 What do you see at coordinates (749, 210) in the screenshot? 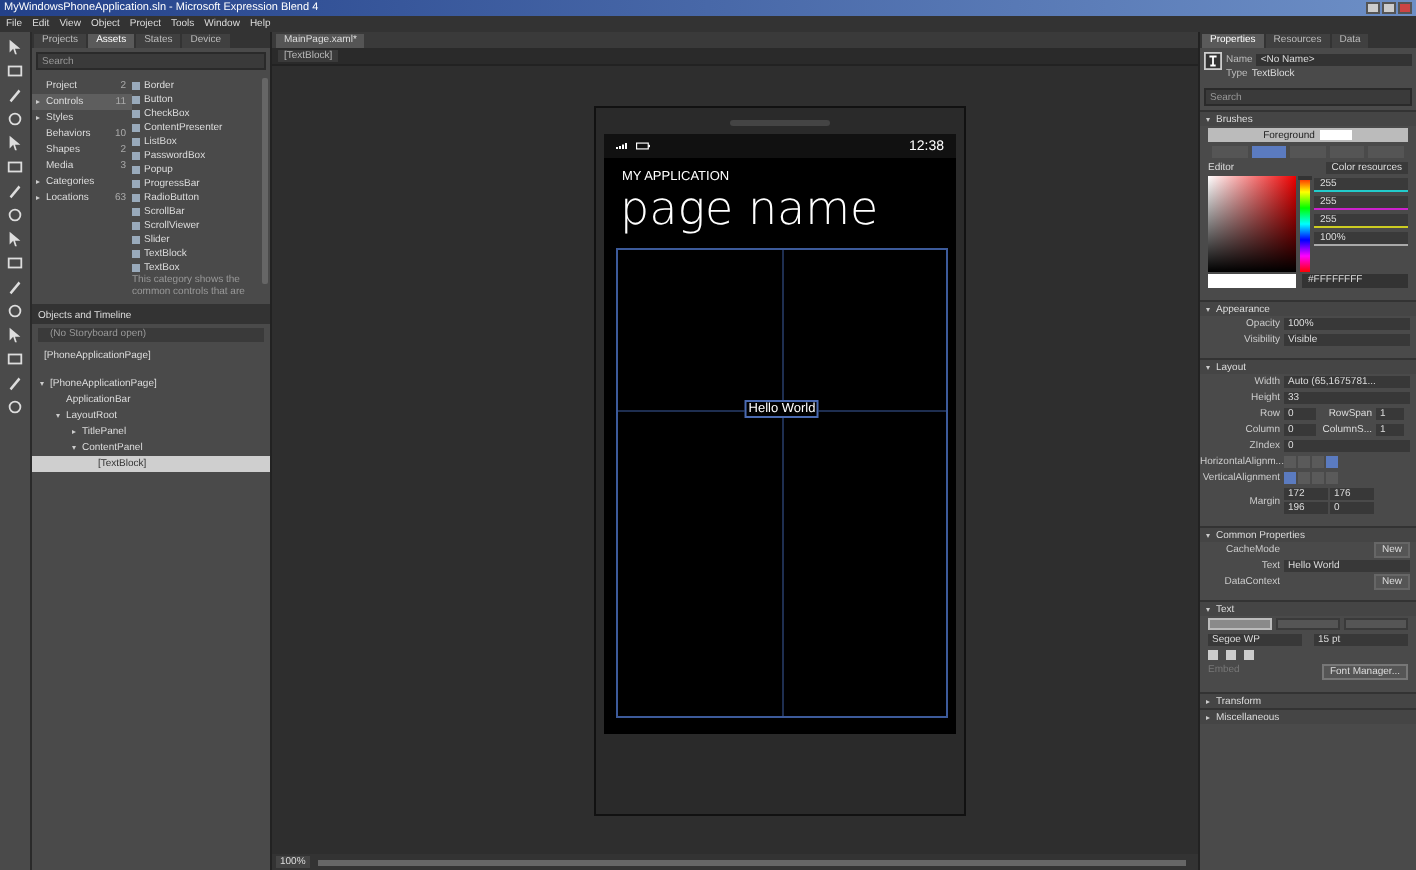
I see `page-title: page name` at bounding box center [749, 210].